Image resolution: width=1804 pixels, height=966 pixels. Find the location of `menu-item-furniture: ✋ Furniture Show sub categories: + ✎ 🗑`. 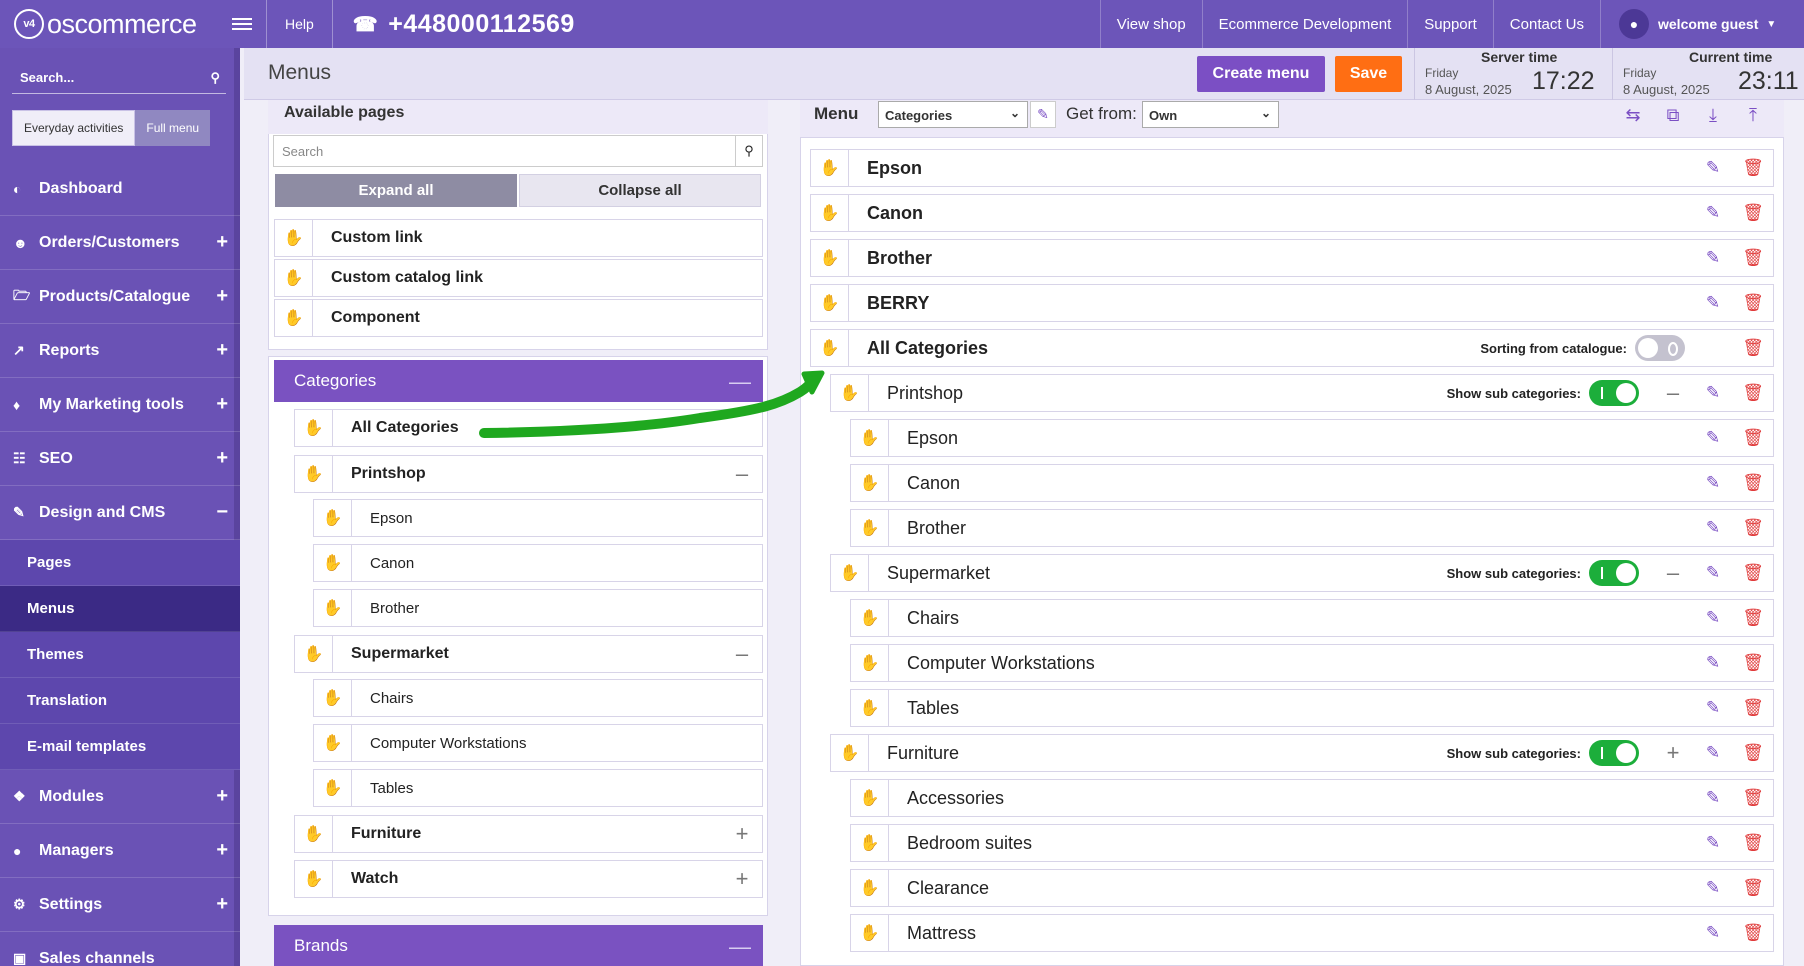

menu-item-furniture: ✋ Furniture Show sub categories: + ✎ 🗑 is located at coordinates (1302, 753).